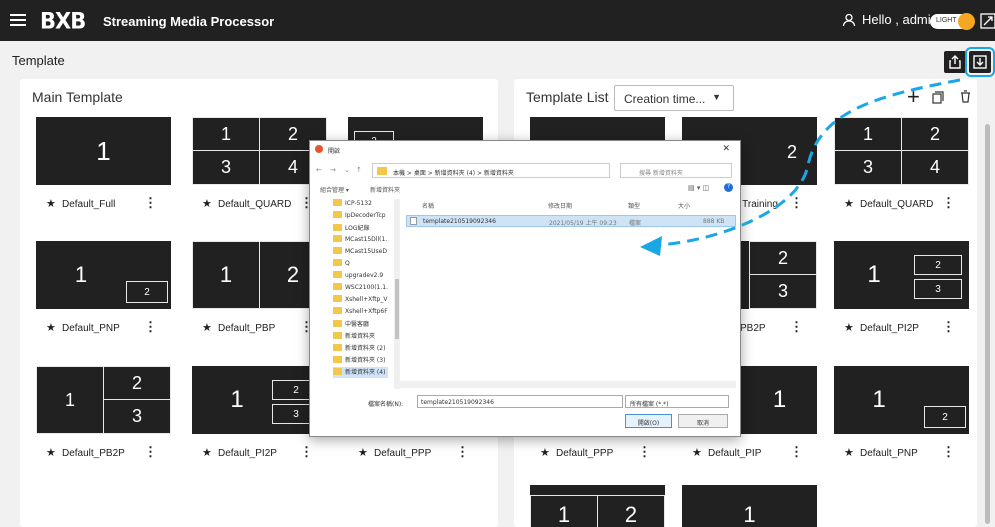 This screenshot has height=527, width=995. What do you see at coordinates (913, 97) in the screenshot?
I see `add-icon: +` at bounding box center [913, 97].